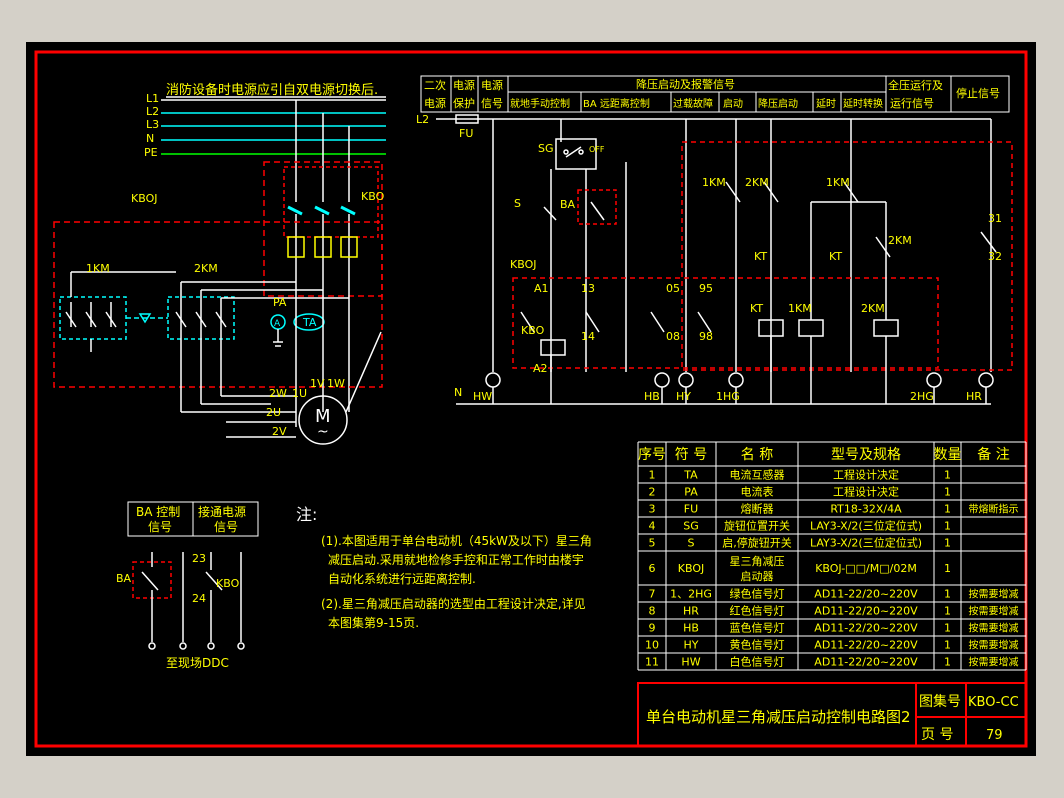  Describe the element at coordinates (317, 383) in the screenshot. I see `terminal-1v: 1V` at that location.